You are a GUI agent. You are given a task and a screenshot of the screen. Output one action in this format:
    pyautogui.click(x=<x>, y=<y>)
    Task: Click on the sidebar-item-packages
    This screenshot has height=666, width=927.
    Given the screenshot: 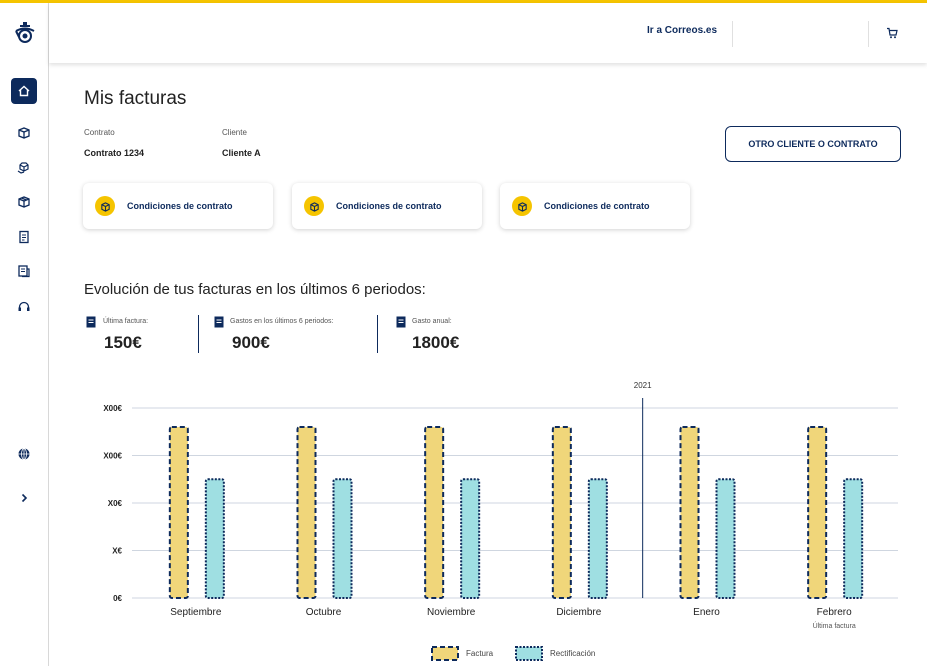 What is the action you would take?
    pyautogui.click(x=24, y=168)
    